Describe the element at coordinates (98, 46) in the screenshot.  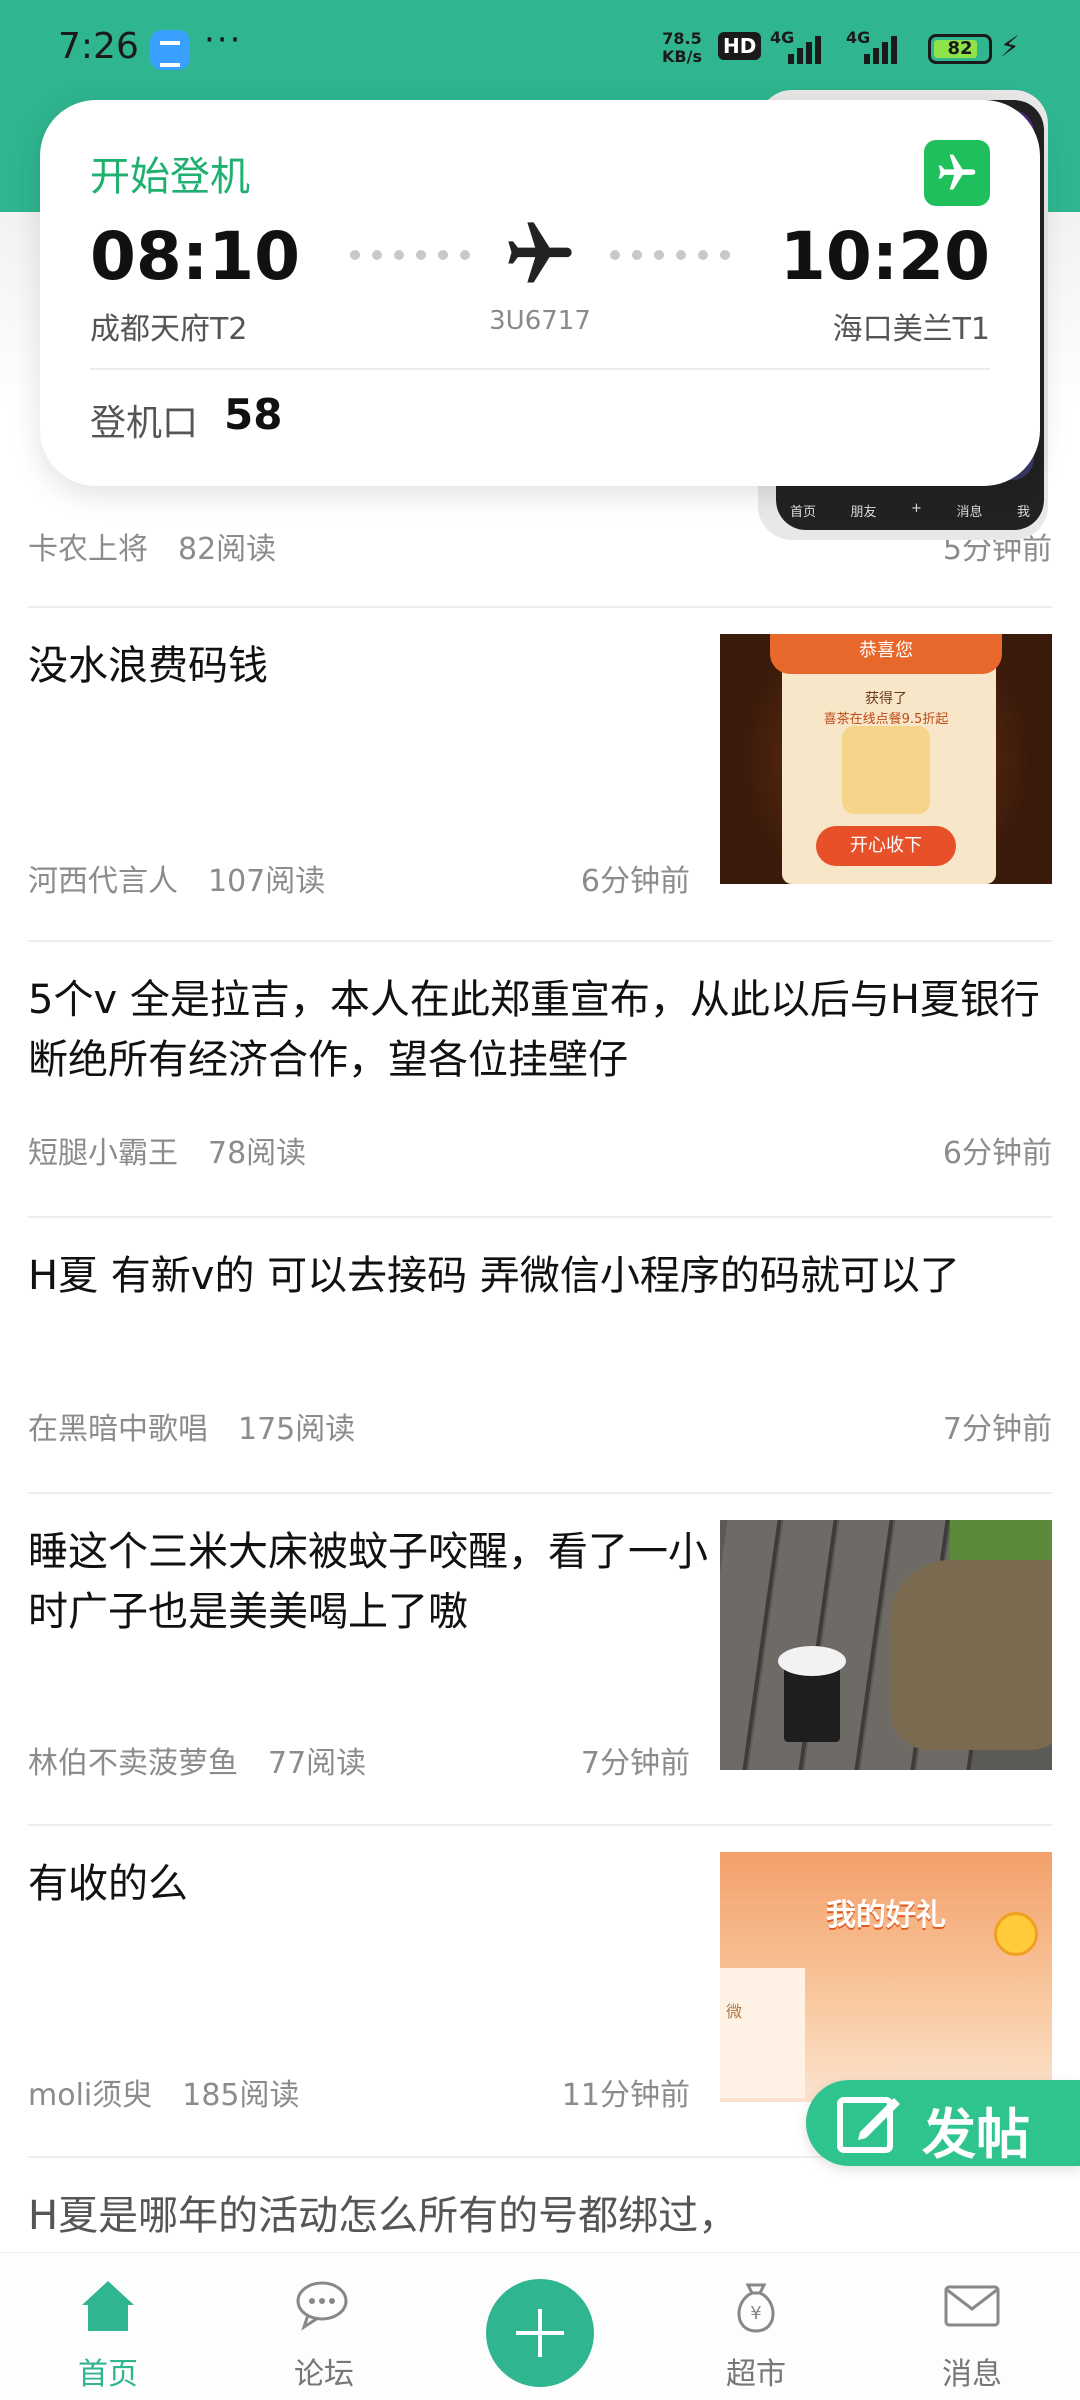
I see `status-time: 7:26` at that location.